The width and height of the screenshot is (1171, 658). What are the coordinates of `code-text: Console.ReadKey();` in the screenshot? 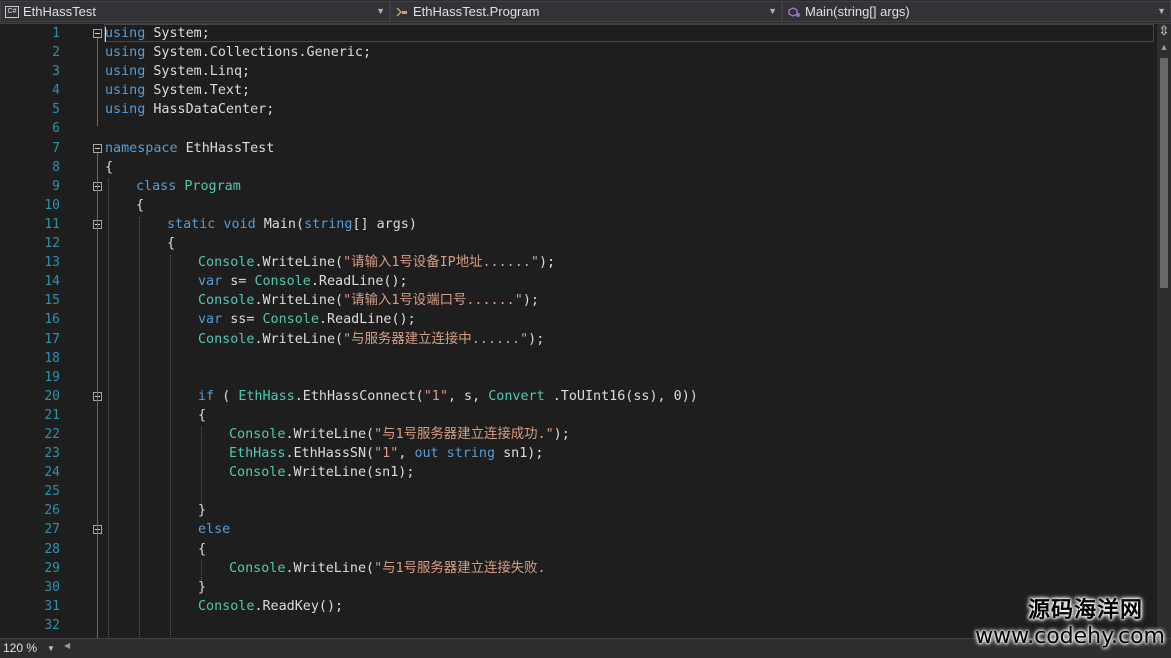 It's located at (270, 606).